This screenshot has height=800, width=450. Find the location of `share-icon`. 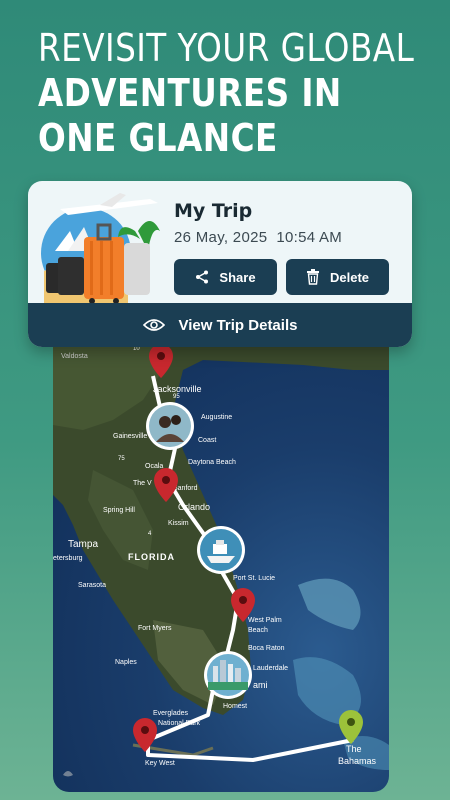

share-icon is located at coordinates (202, 277).